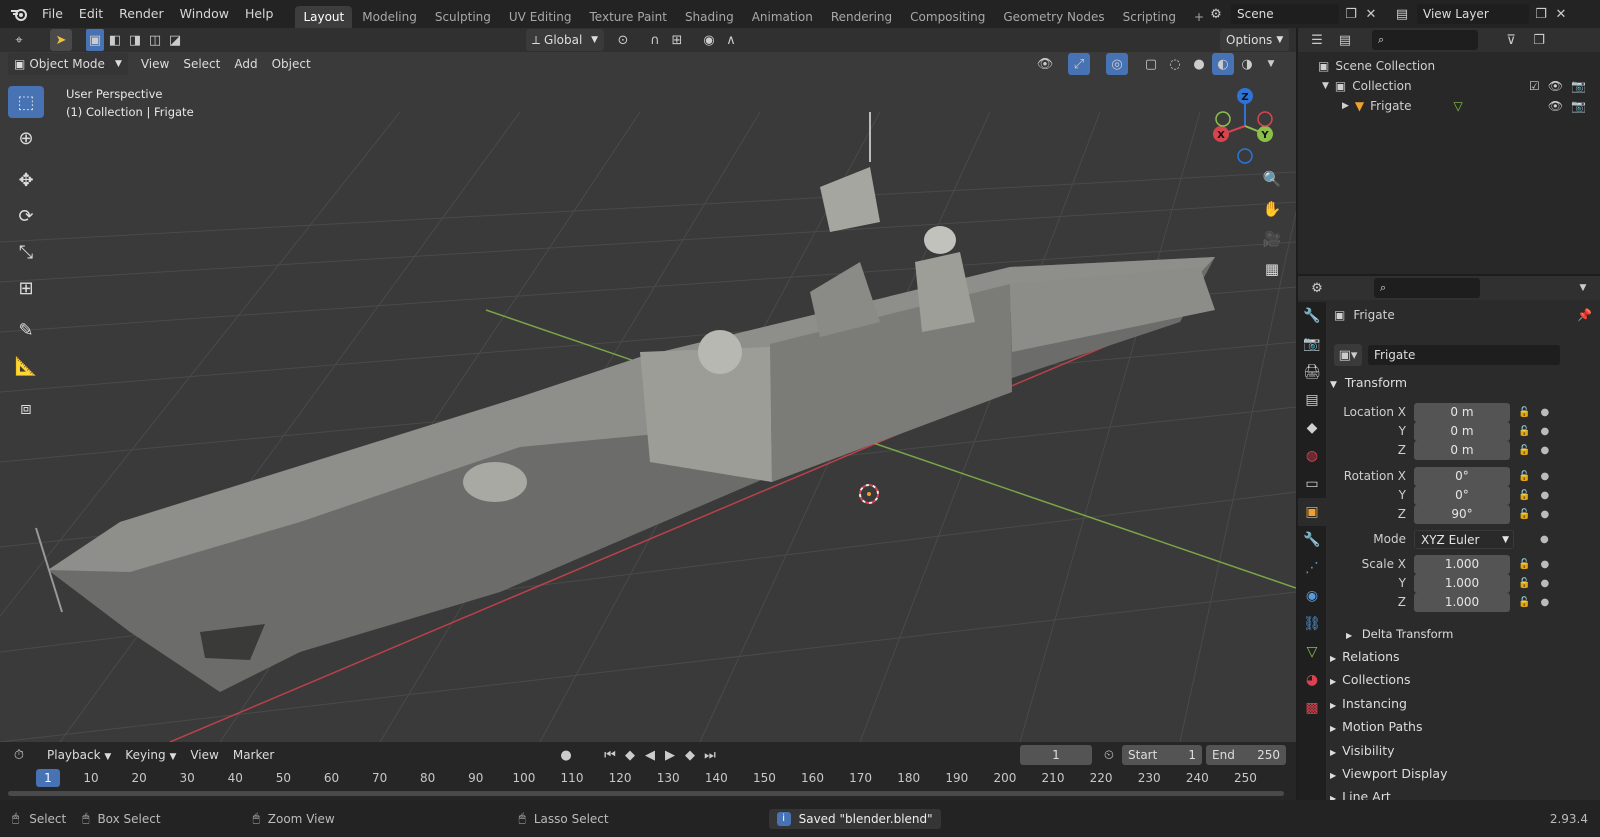 The width and height of the screenshot is (1600, 837). What do you see at coordinates (1345, 106) in the screenshot?
I see `expand-arrow-icon: ▶` at bounding box center [1345, 106].